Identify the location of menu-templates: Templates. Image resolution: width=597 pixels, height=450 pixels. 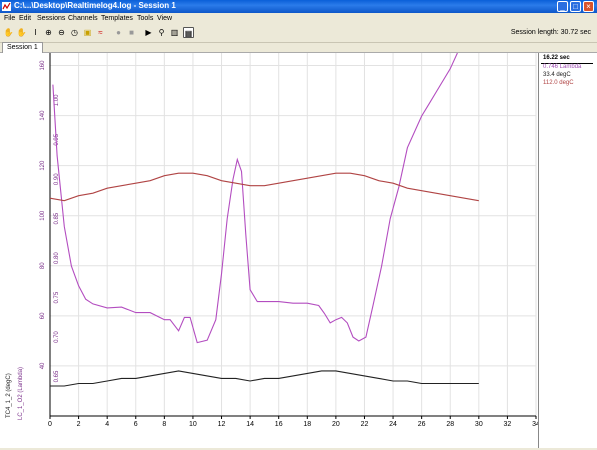
(117, 18).